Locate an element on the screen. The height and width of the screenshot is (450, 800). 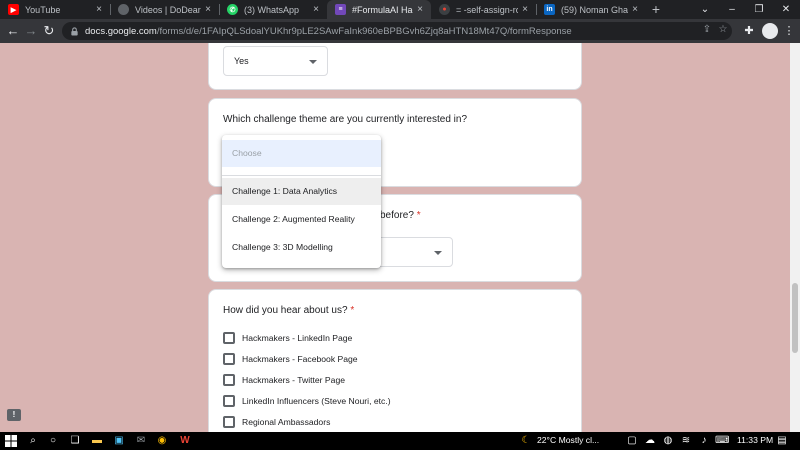
tab-search-chevron-icon: ⌄ is located at coordinates (705, 9).